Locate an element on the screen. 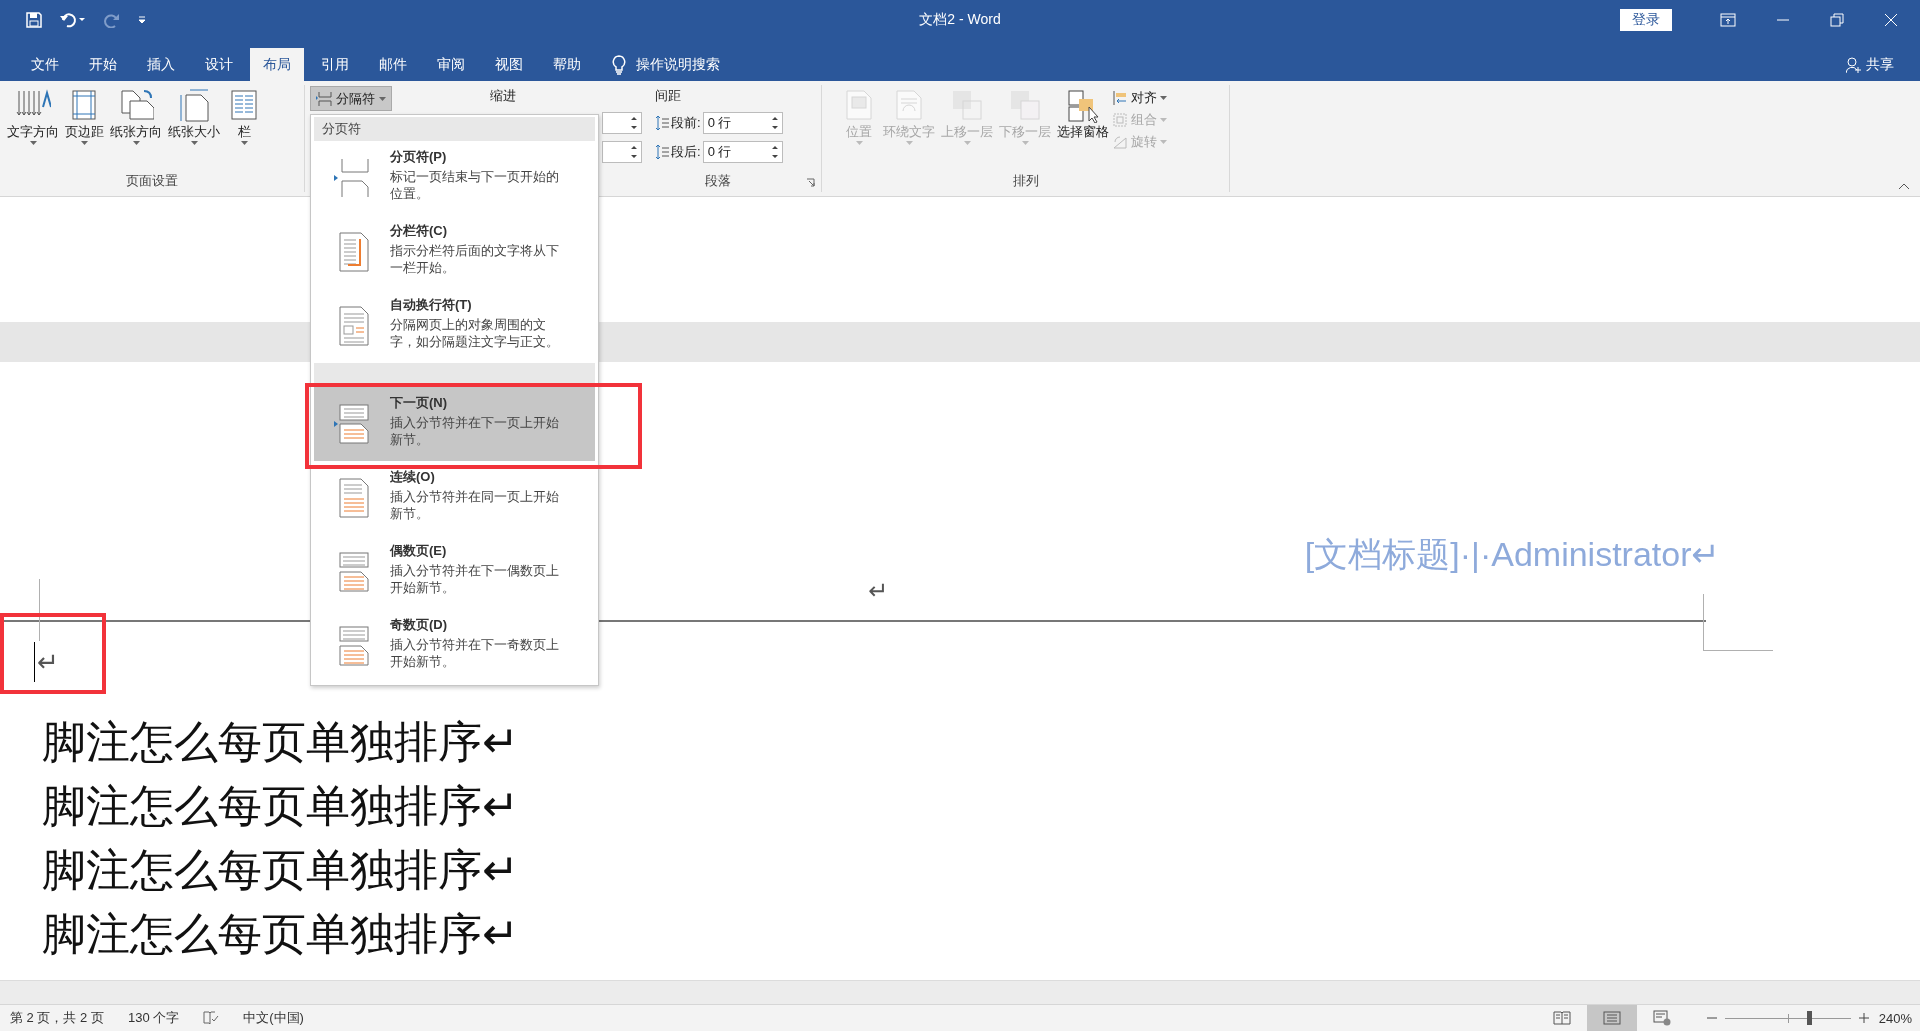 This screenshot has width=1920, height=1031. window-title: 文档2 - Word is located at coordinates (960, 20).